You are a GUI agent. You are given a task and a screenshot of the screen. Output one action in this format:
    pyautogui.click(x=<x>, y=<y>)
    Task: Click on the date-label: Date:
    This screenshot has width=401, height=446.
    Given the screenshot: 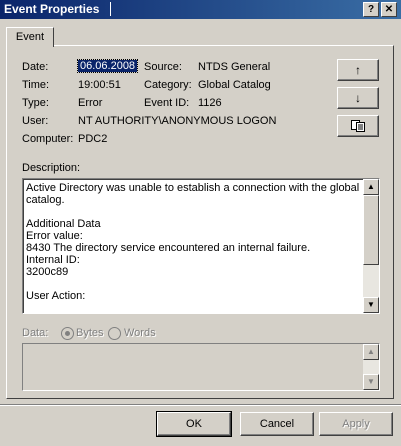 What is the action you would take?
    pyautogui.click(x=35, y=67)
    